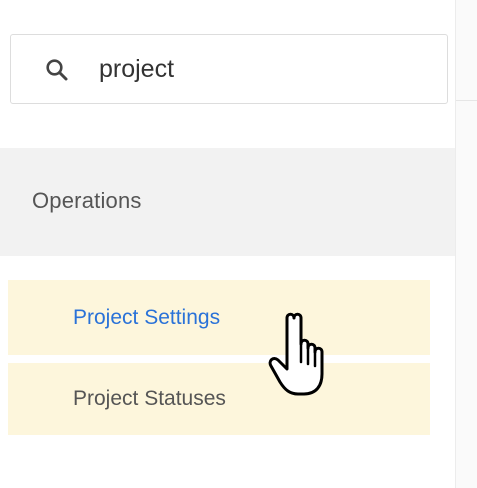 Image resolution: width=477 pixels, height=488 pixels. What do you see at coordinates (149, 398) in the screenshot?
I see `sidebar-item-label: Project Statuses` at bounding box center [149, 398].